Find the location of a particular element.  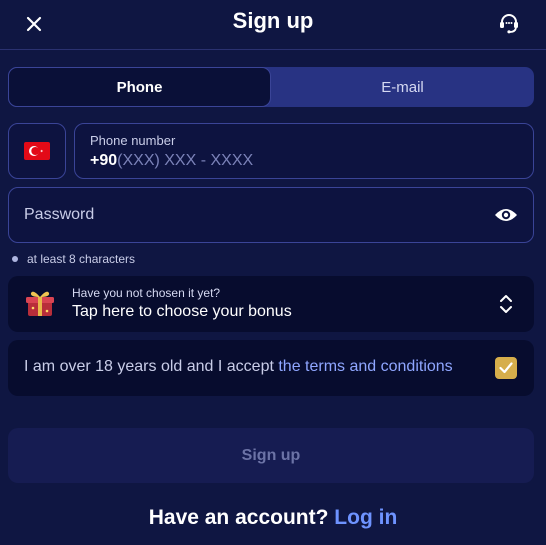

tab-phone: Phone is located at coordinates (139, 87).